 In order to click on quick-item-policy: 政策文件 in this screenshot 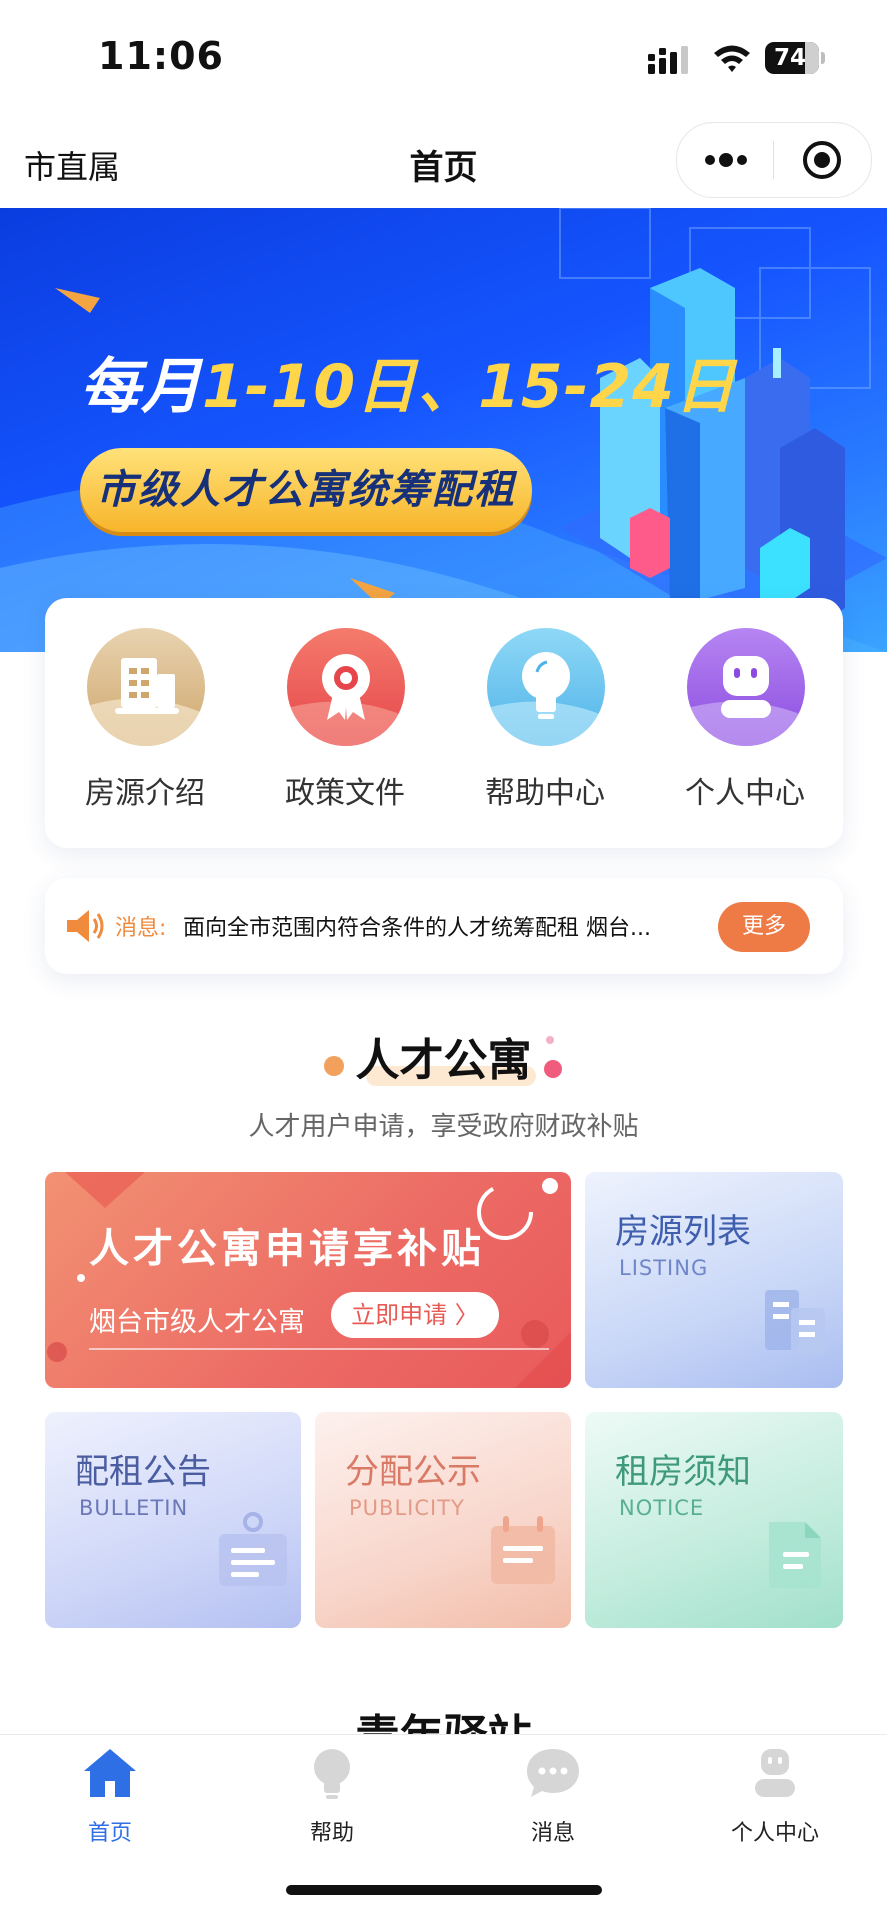, I will do `click(345, 728)`.